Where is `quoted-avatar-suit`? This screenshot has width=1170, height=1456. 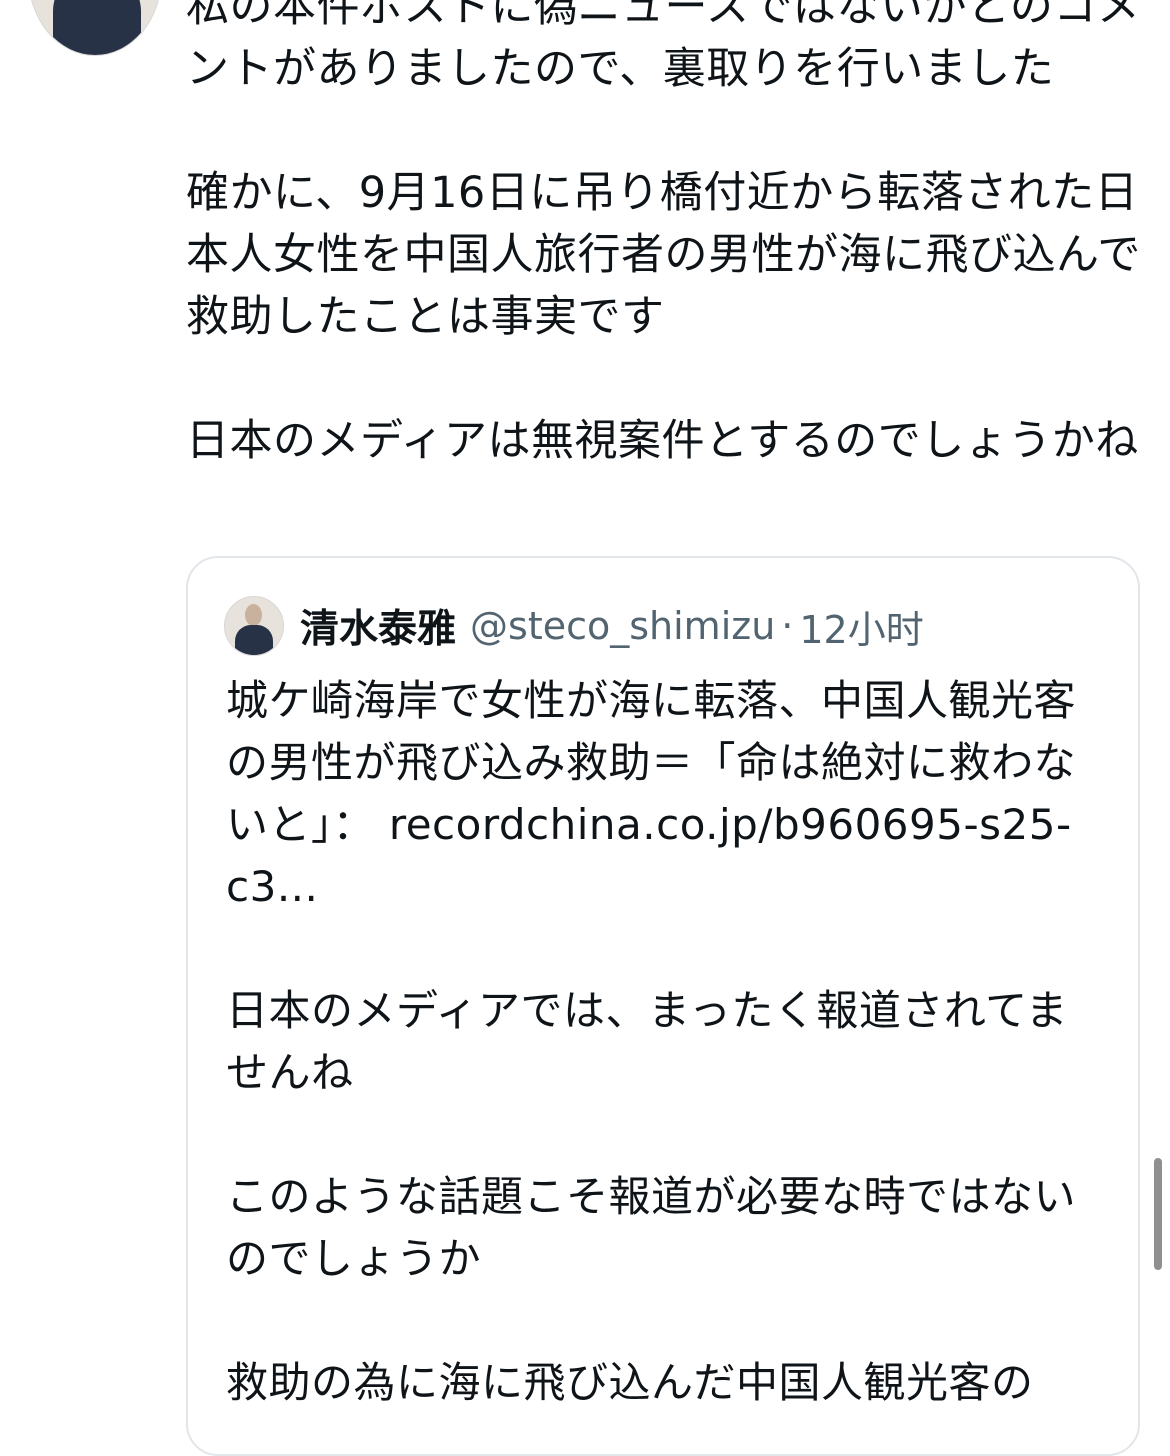 quoted-avatar-suit is located at coordinates (254, 640).